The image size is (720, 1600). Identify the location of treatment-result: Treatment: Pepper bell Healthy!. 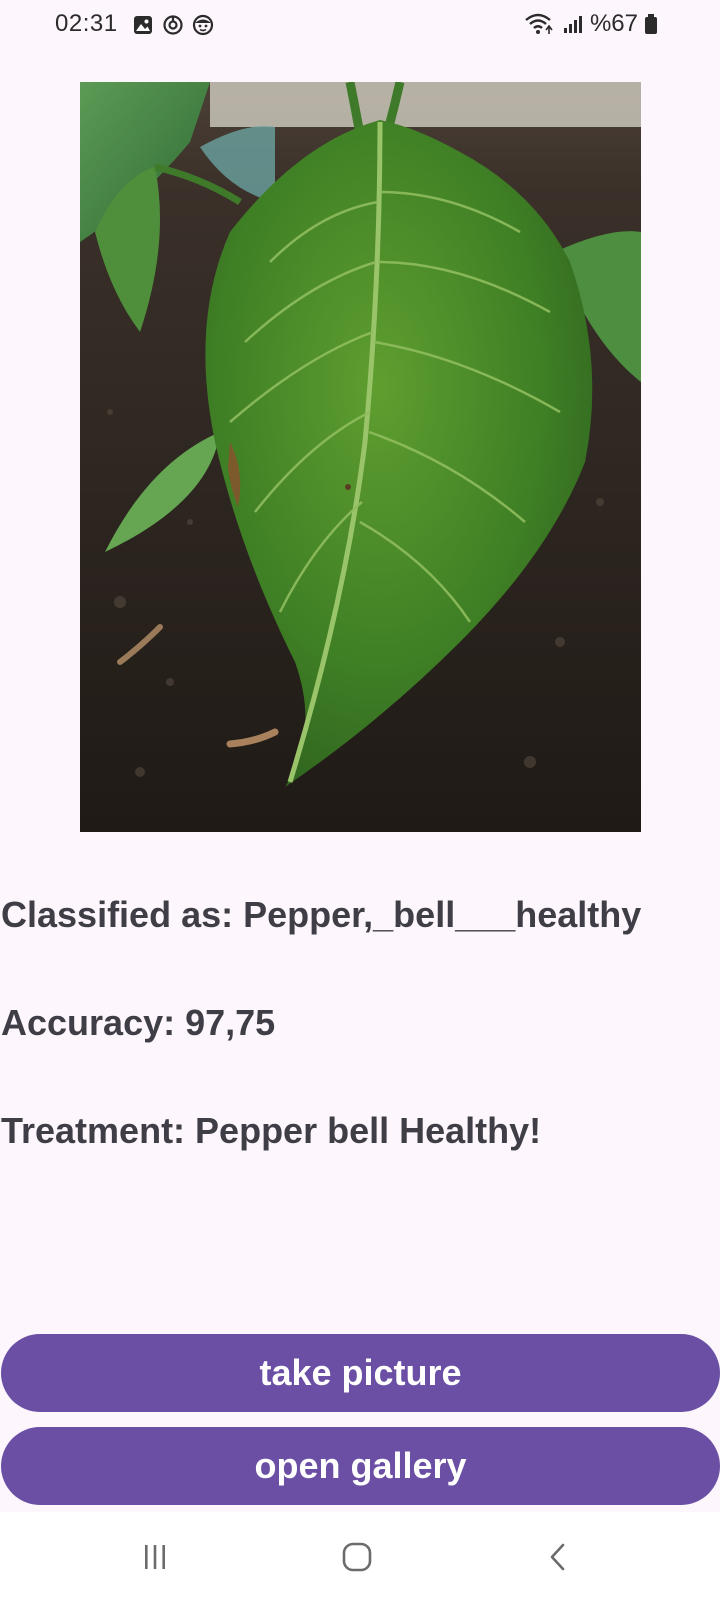
(271, 1130).